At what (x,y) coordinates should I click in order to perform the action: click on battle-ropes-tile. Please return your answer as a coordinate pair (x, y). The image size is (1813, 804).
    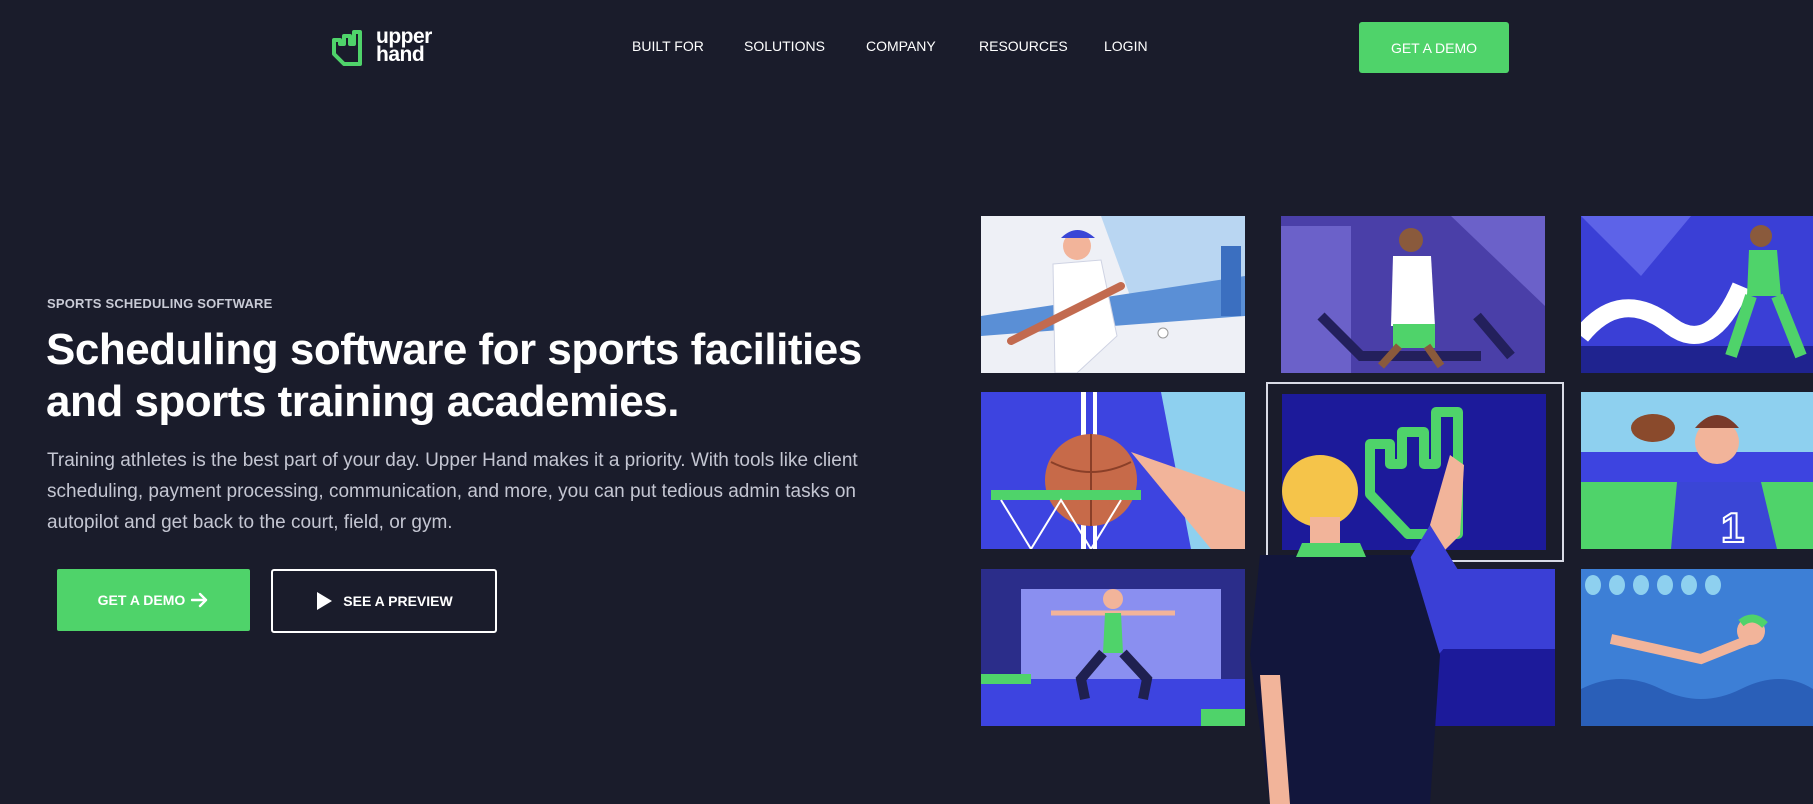
    Looking at the image, I should click on (1697, 294).